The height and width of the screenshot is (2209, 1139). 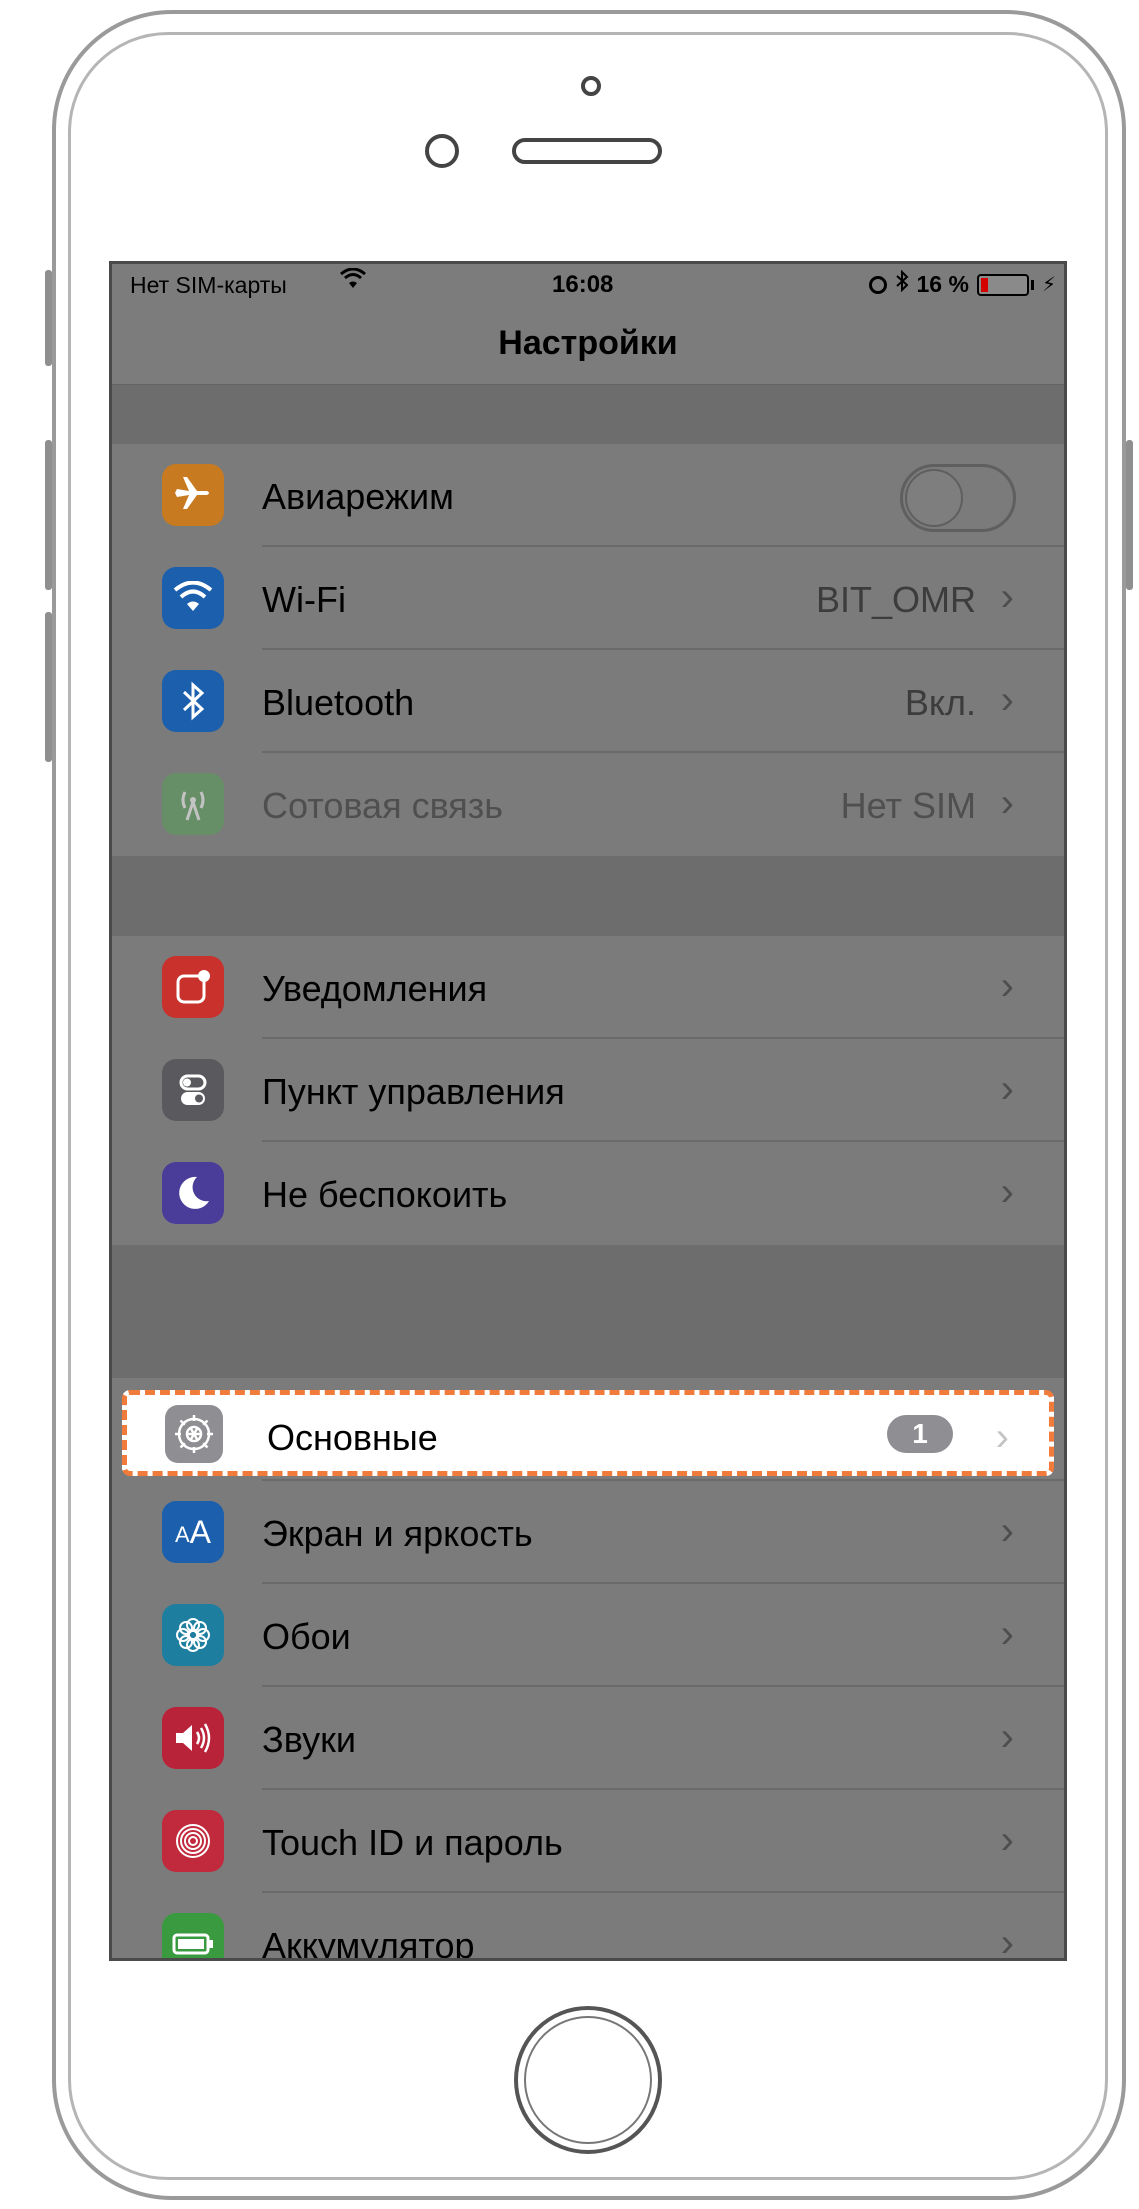 I want to click on home-button, so click(x=588, y=2080).